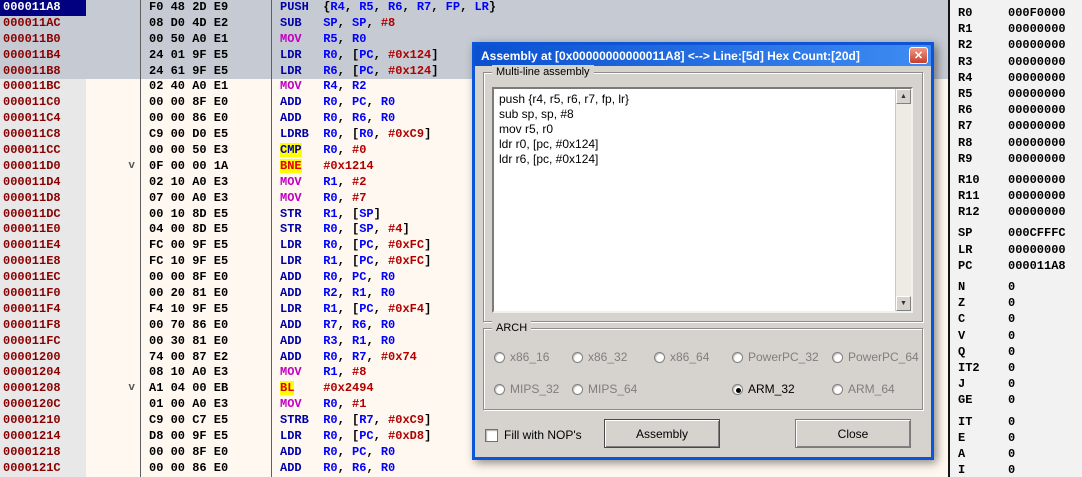 This screenshot has height=477, width=1082. Describe the element at coordinates (962, 437) in the screenshot. I see `register-name: E` at that location.